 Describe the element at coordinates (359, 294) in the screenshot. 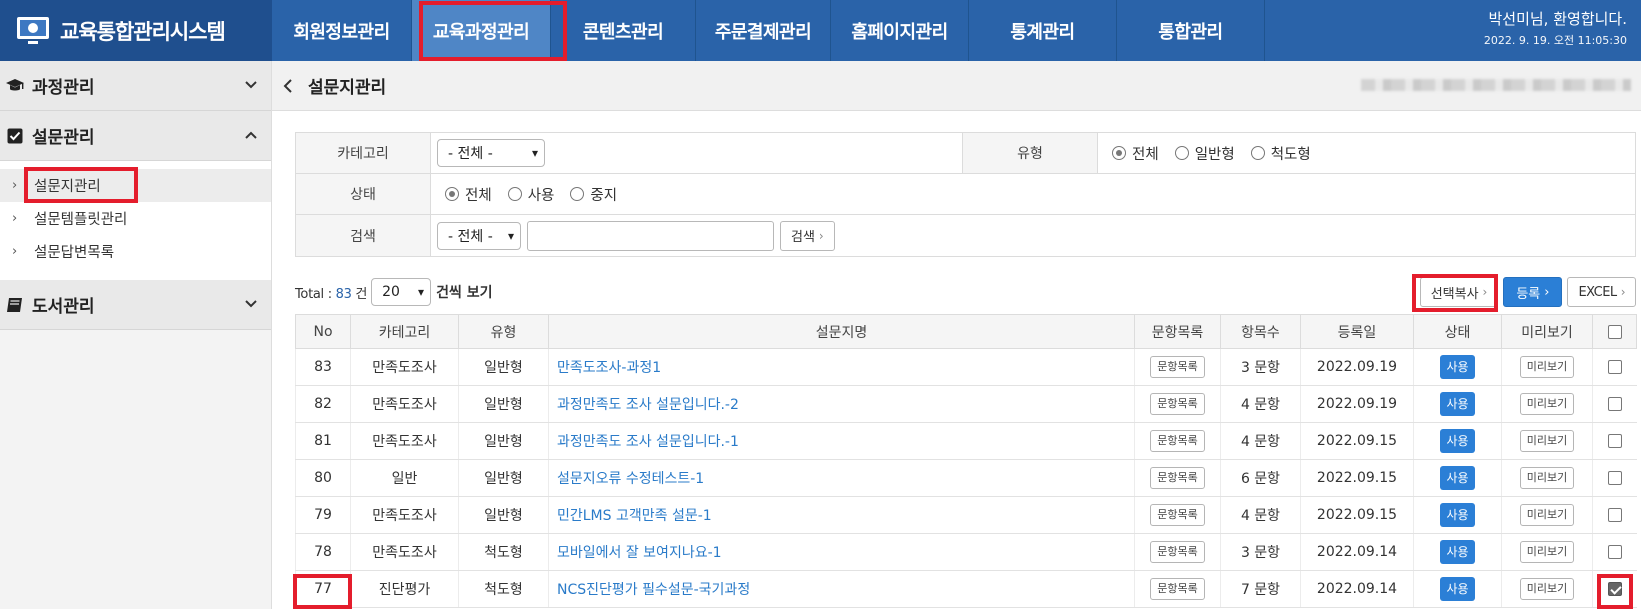

I see `total-suffix: 건` at that location.